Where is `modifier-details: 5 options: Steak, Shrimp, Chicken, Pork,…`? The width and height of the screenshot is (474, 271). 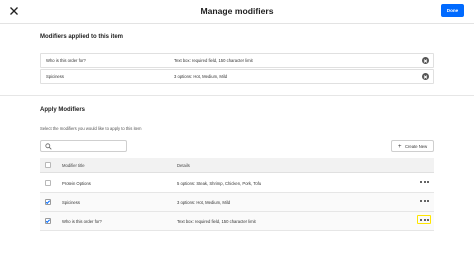 modifier-details: 5 options: Steak, Shrimp, Chicken, Pork,… is located at coordinates (219, 183).